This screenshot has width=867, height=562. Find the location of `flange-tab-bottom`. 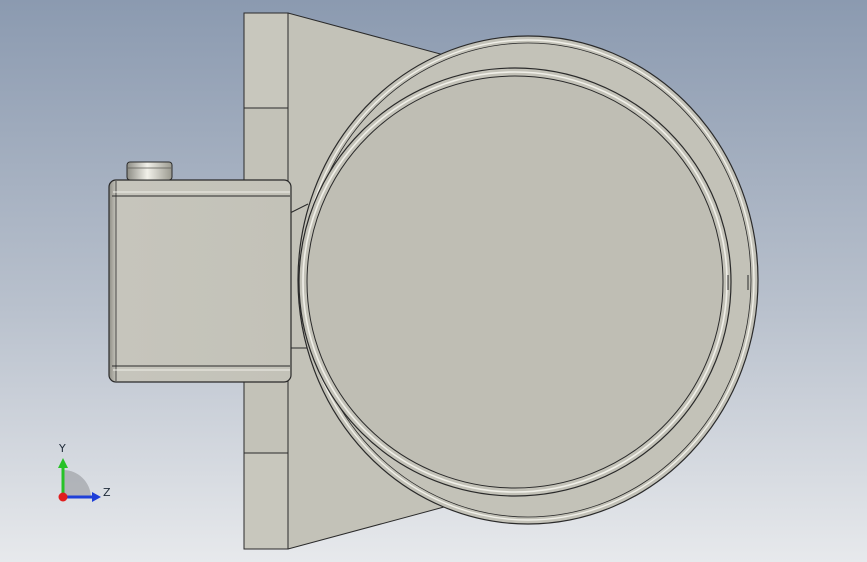

flange-tab-bottom is located at coordinates (266, 501).